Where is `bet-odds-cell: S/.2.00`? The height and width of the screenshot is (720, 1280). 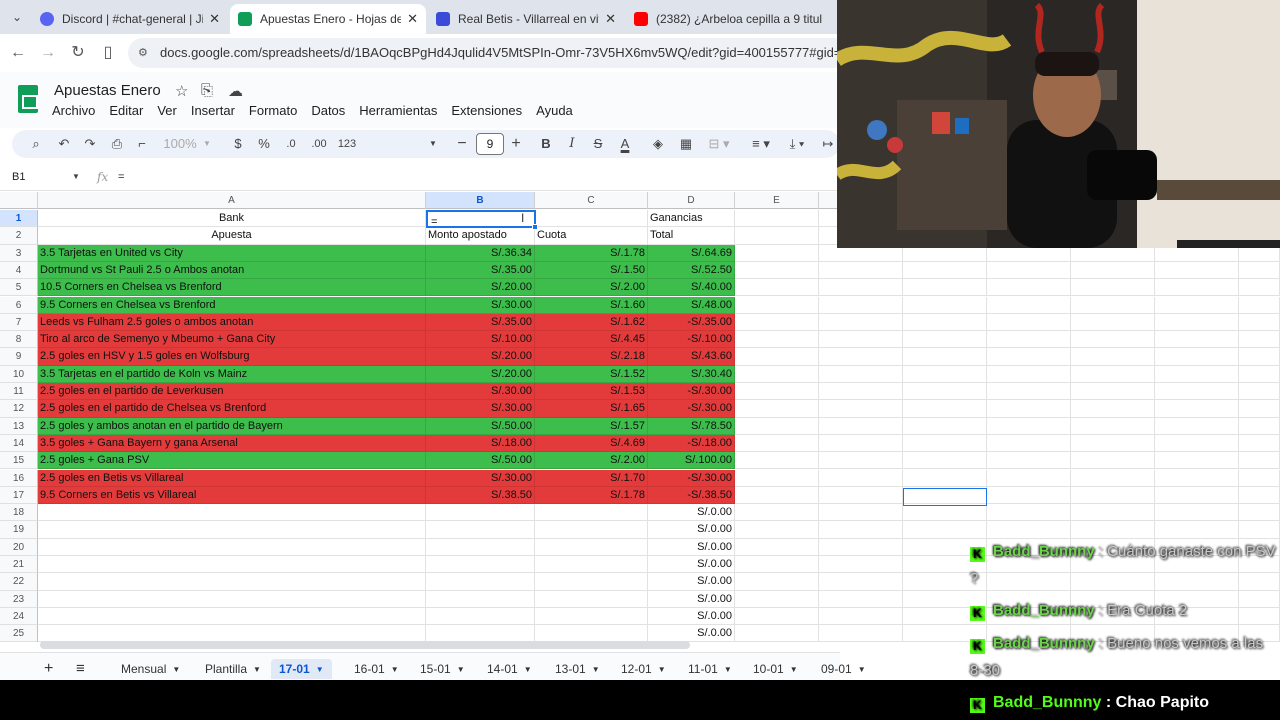
bet-odds-cell: S/.2.00 is located at coordinates (591, 461).